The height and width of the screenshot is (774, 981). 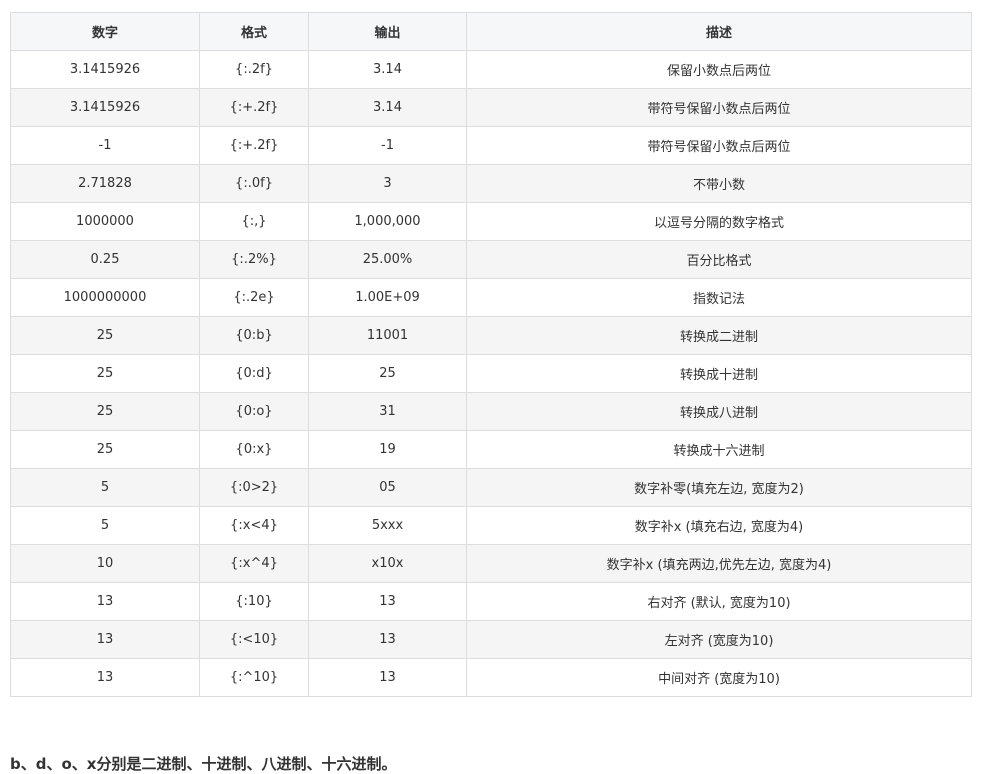 I want to click on cell-output: 11001, so click(x=387, y=335).